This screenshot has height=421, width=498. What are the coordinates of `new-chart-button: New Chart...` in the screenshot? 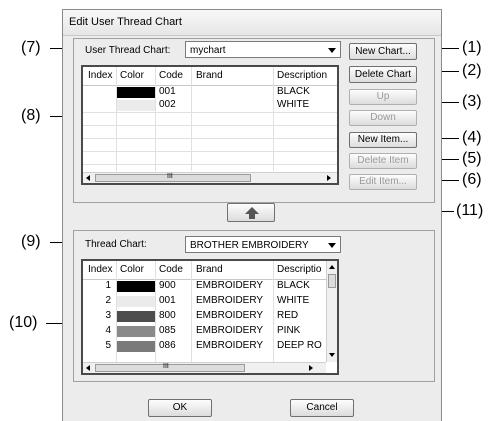 It's located at (383, 51).